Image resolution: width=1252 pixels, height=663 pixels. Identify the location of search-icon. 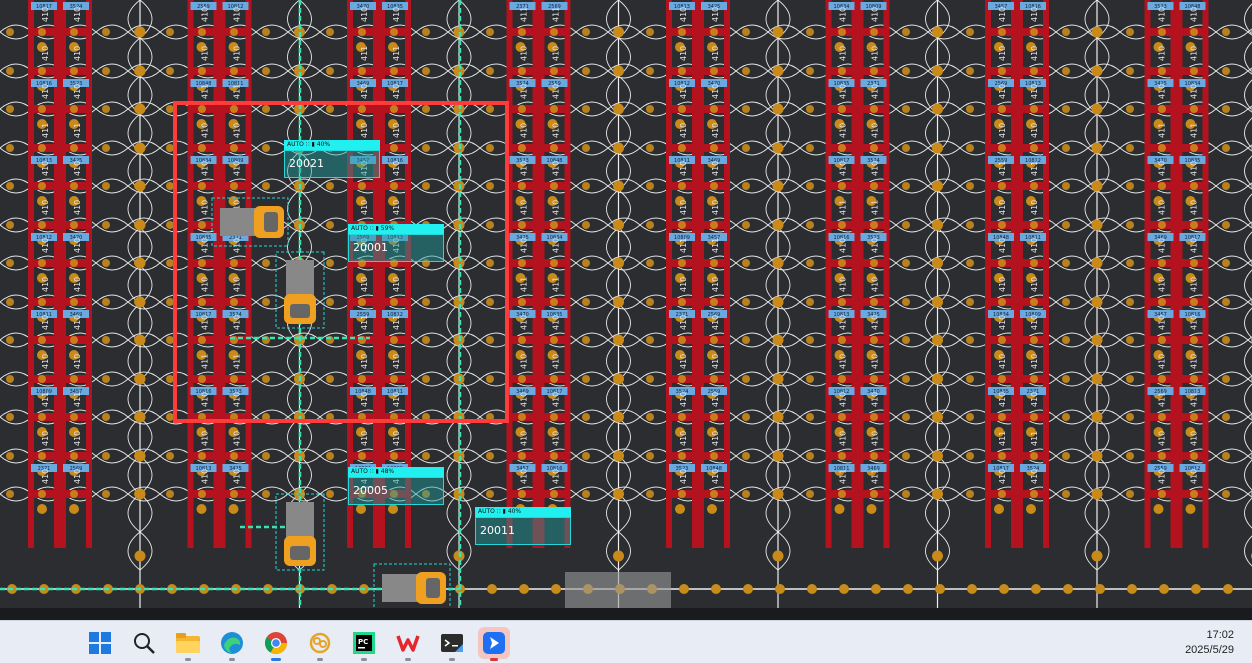
(144, 643).